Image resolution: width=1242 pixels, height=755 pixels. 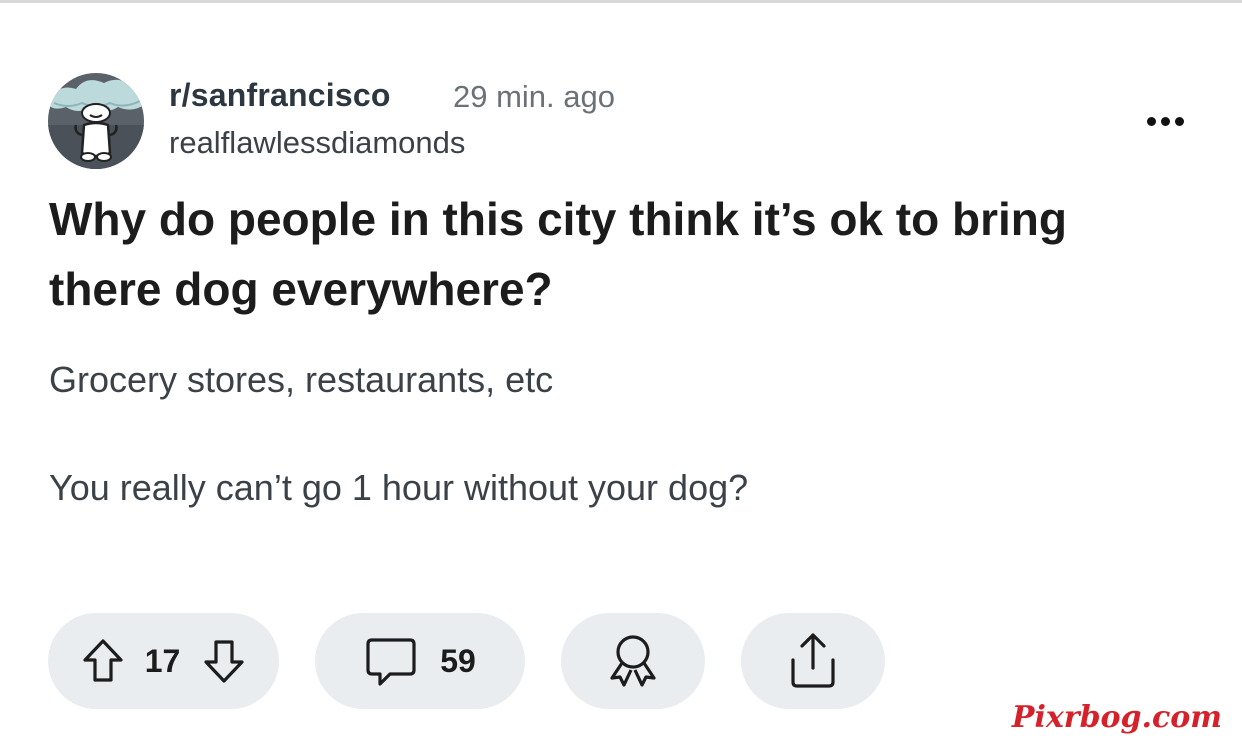 I want to click on vote-count: 17, so click(x=162, y=660).